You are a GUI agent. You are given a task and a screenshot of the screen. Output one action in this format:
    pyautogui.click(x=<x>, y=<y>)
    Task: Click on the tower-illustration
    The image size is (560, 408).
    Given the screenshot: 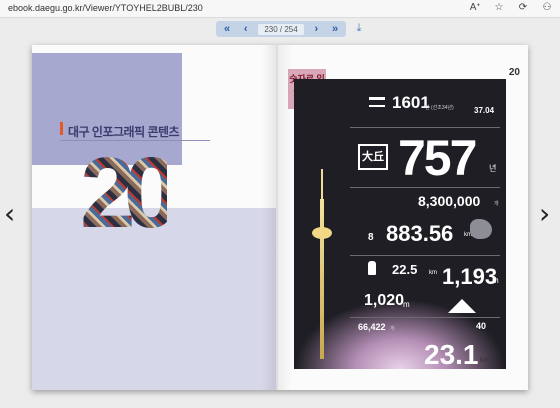 What is the action you would take?
    pyautogui.click(x=322, y=264)
    